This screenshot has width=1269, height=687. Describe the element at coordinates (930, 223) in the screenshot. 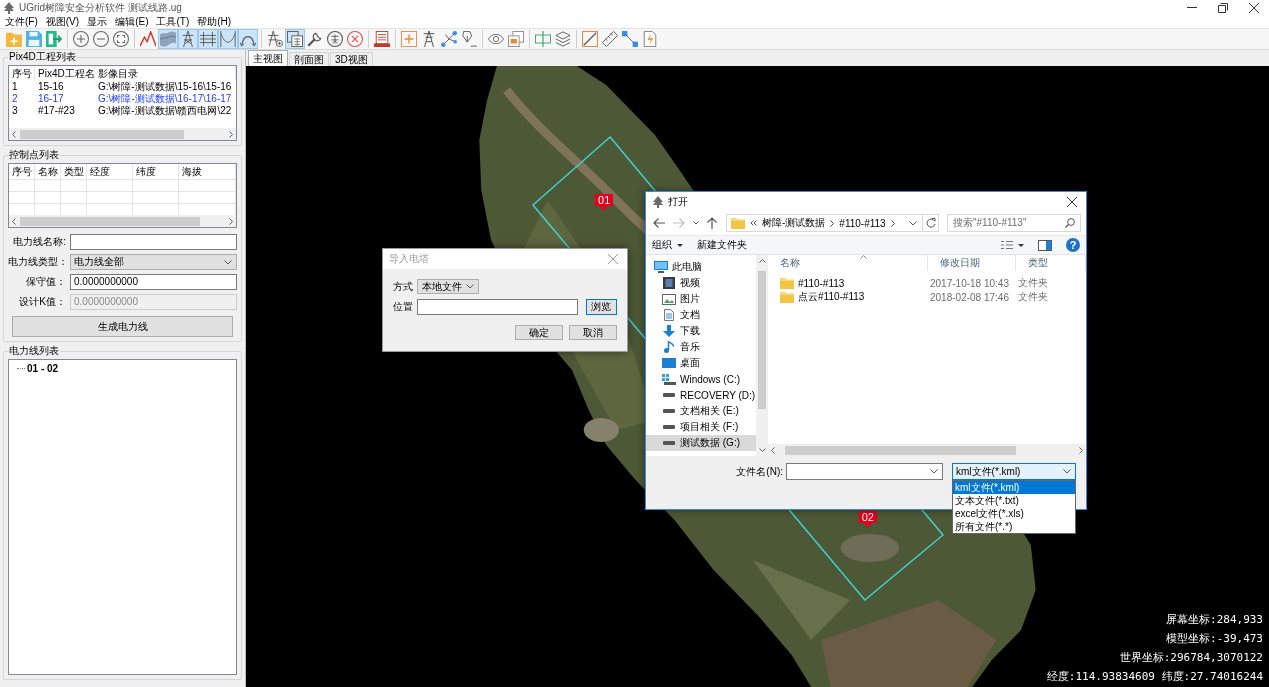

I see `refresh-button` at that location.